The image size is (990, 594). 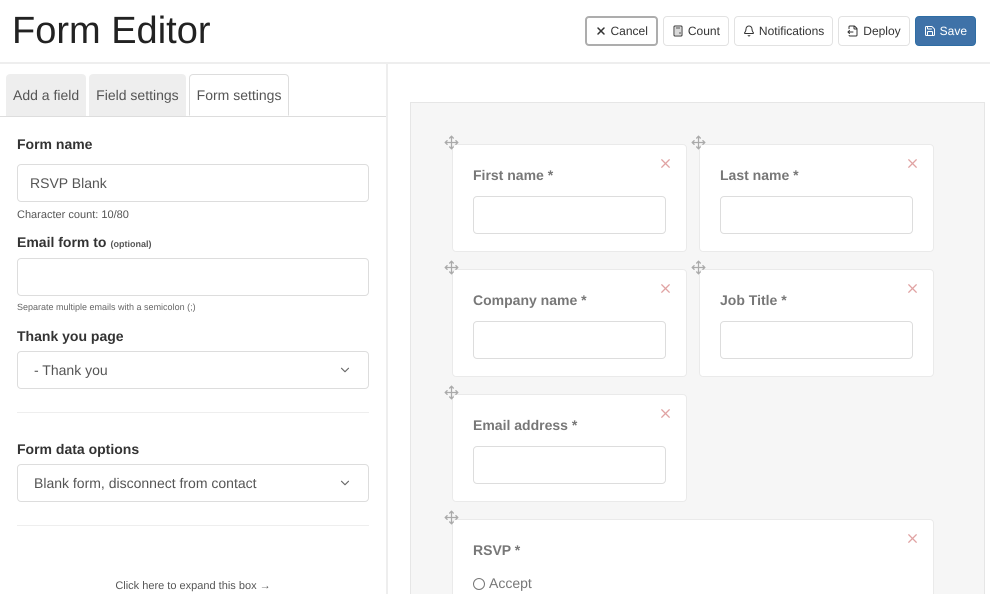 I want to click on field-label: Email address *, so click(x=525, y=425).